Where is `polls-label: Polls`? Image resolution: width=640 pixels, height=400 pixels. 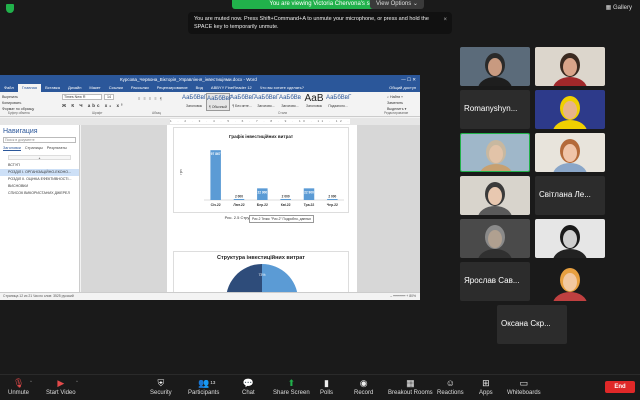
polls-label: Polls is located at coordinates (327, 393).